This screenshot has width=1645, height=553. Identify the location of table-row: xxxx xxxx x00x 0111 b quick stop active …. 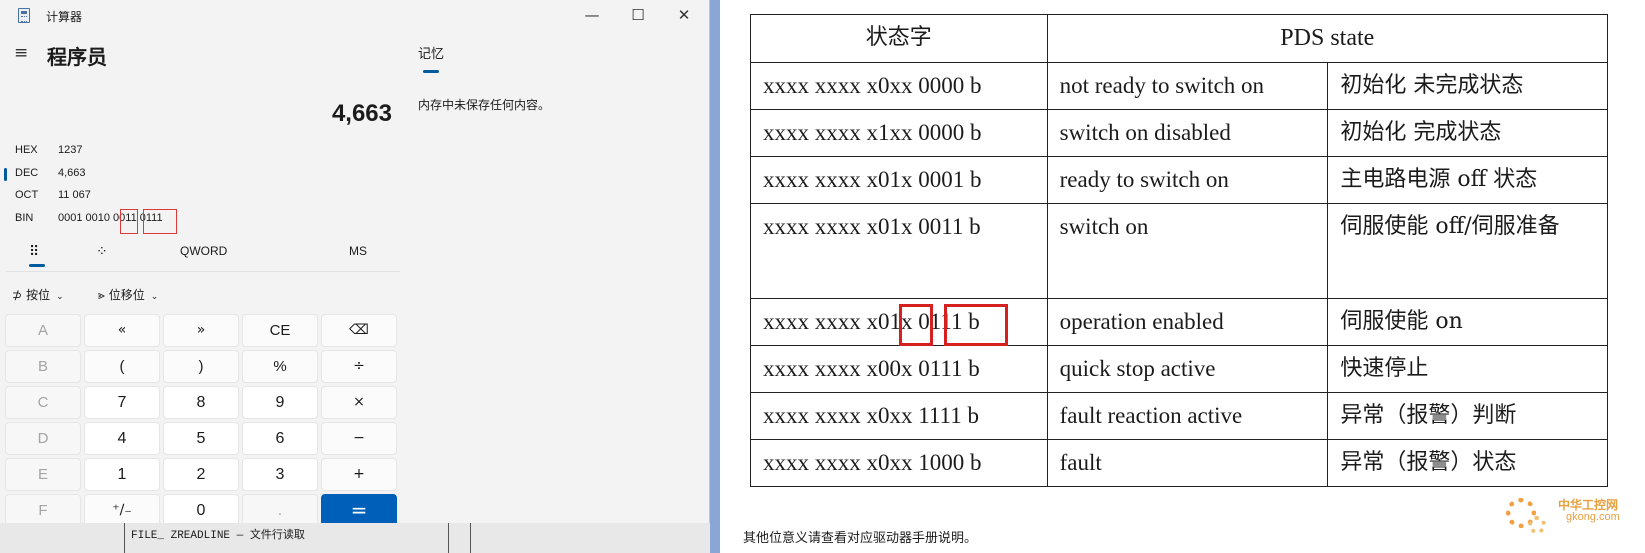
(1179, 369).